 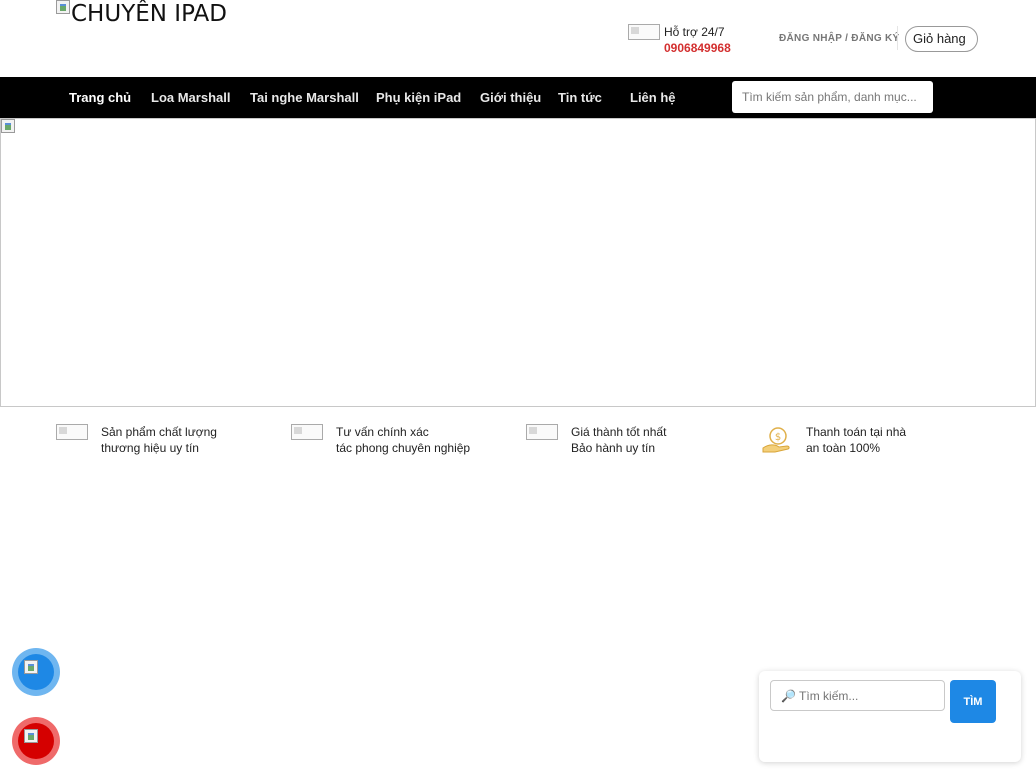 I want to click on coin-hand-icon: $, so click(x=776, y=440).